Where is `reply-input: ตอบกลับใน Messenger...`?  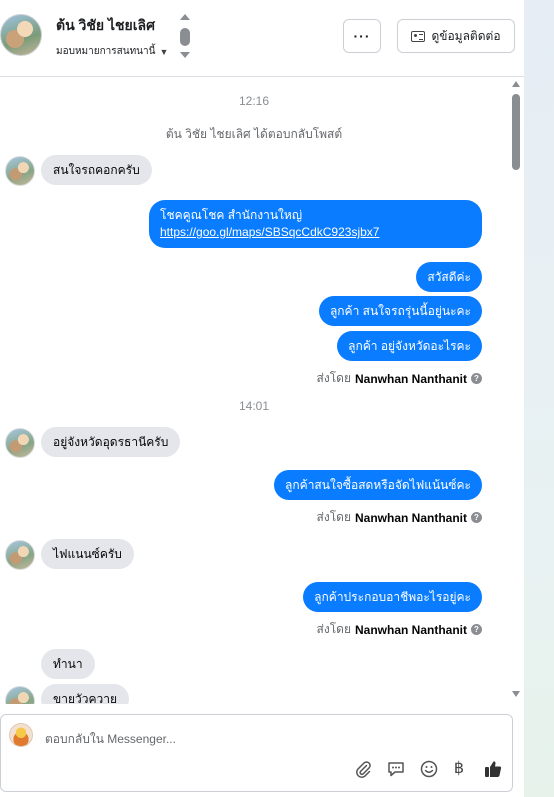
reply-input: ตอบกลับใน Messenger... is located at coordinates (110, 739).